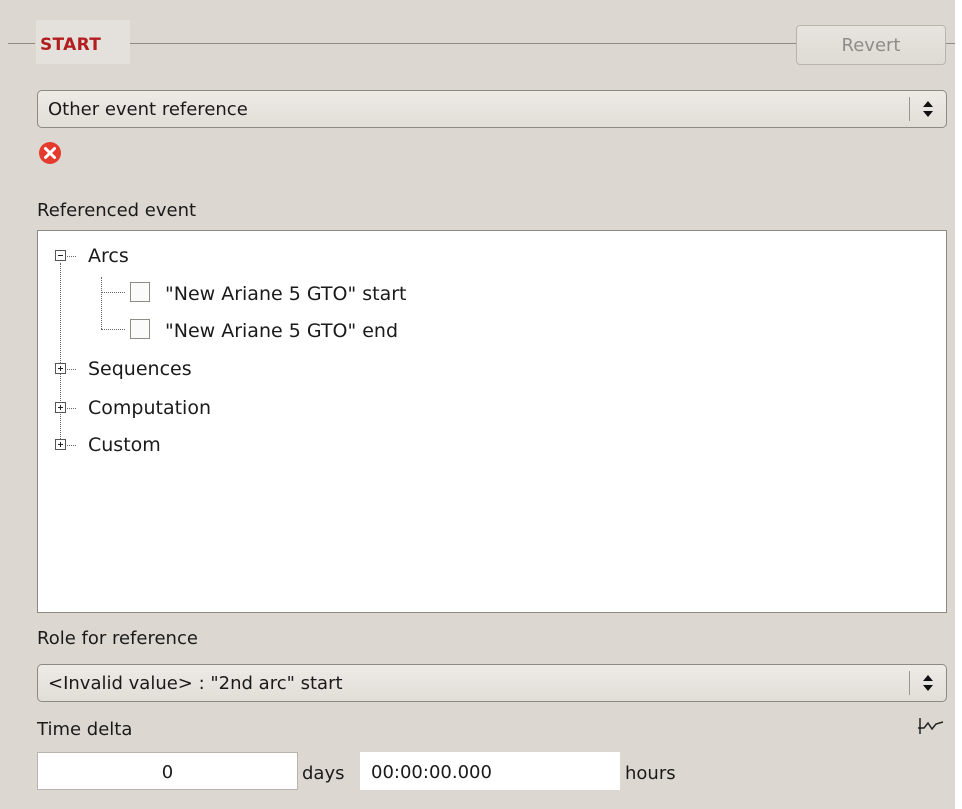 The image size is (962, 809). Describe the element at coordinates (281, 331) in the screenshot. I see `tree-item-ariane-end: "New Ariane 5 GTO" end` at that location.